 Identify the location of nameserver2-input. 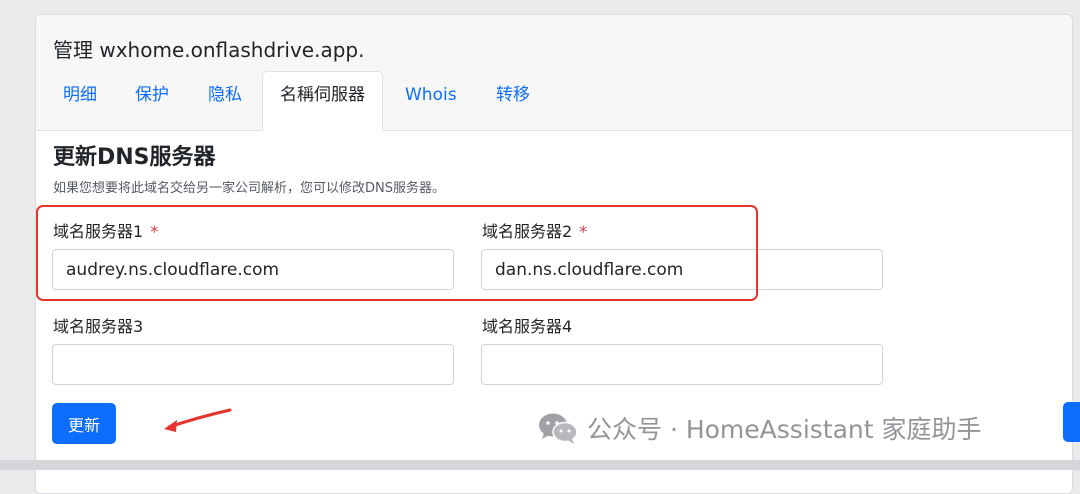
(682, 269).